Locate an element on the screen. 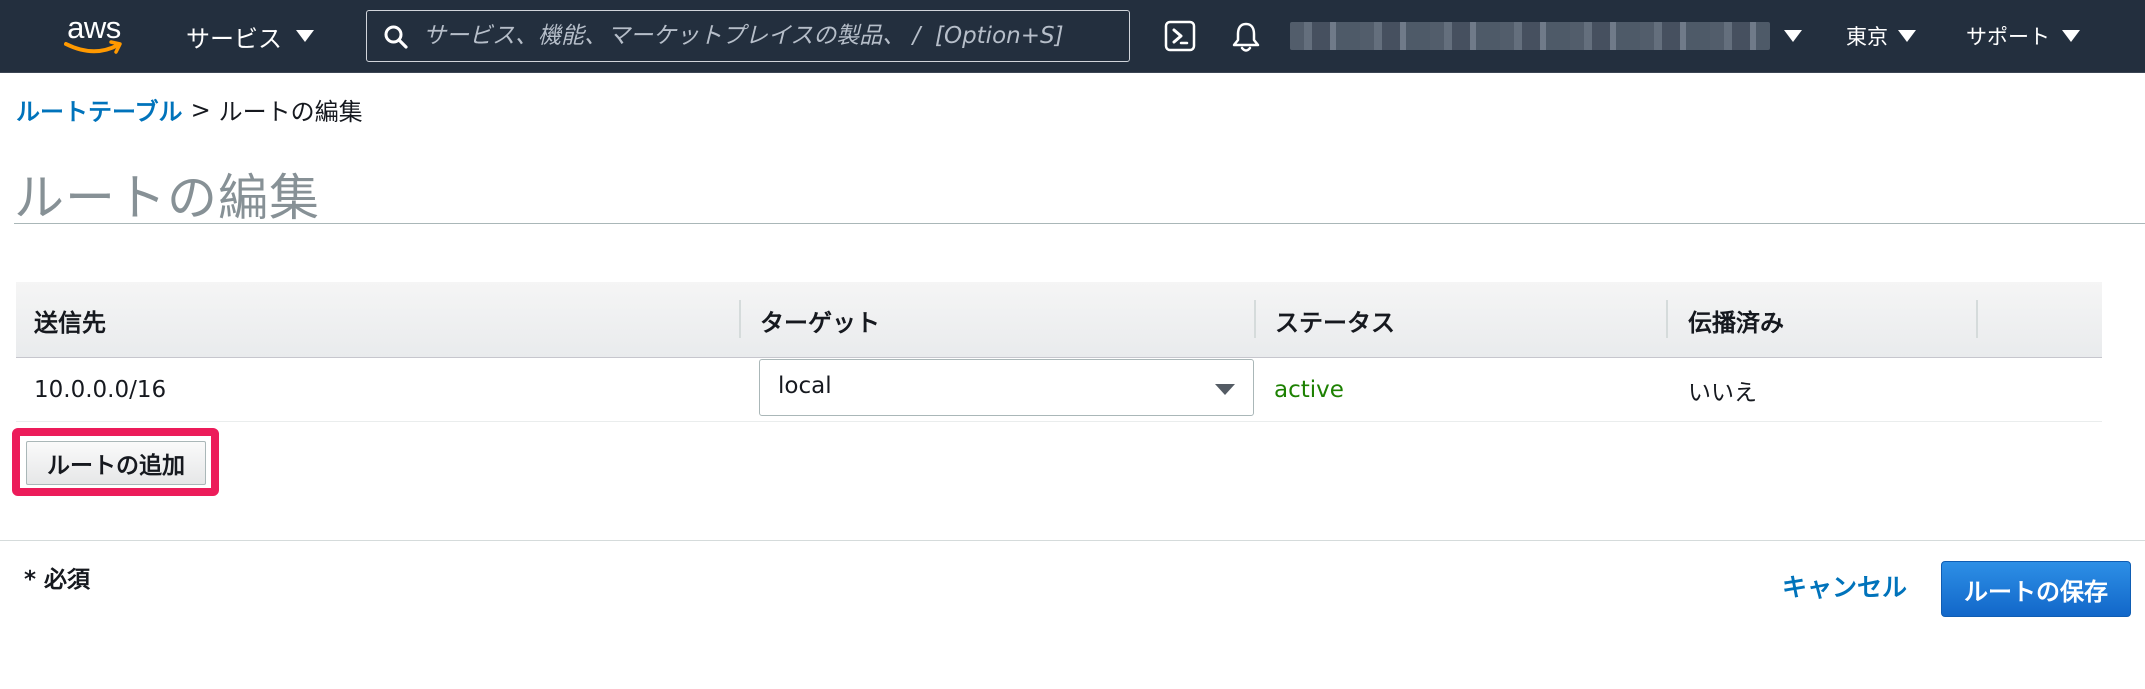  breadcrumb: ルートテーブル > ルートの編集 is located at coordinates (189, 109).